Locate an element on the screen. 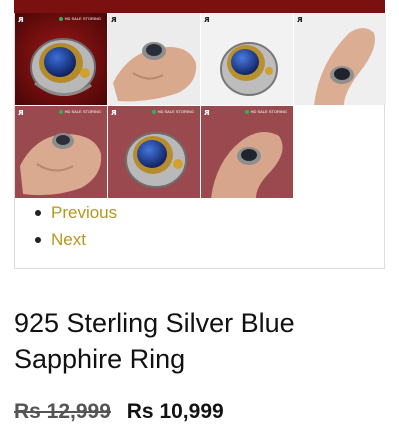  product-title: 925 Sterling Silver Blue Sapphire Ring is located at coordinates (154, 341).